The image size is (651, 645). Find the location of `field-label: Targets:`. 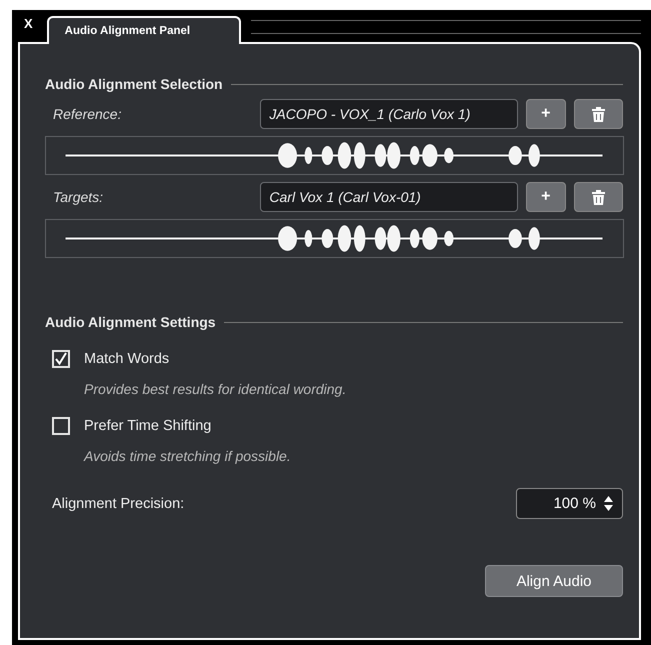

field-label: Targets: is located at coordinates (78, 197).